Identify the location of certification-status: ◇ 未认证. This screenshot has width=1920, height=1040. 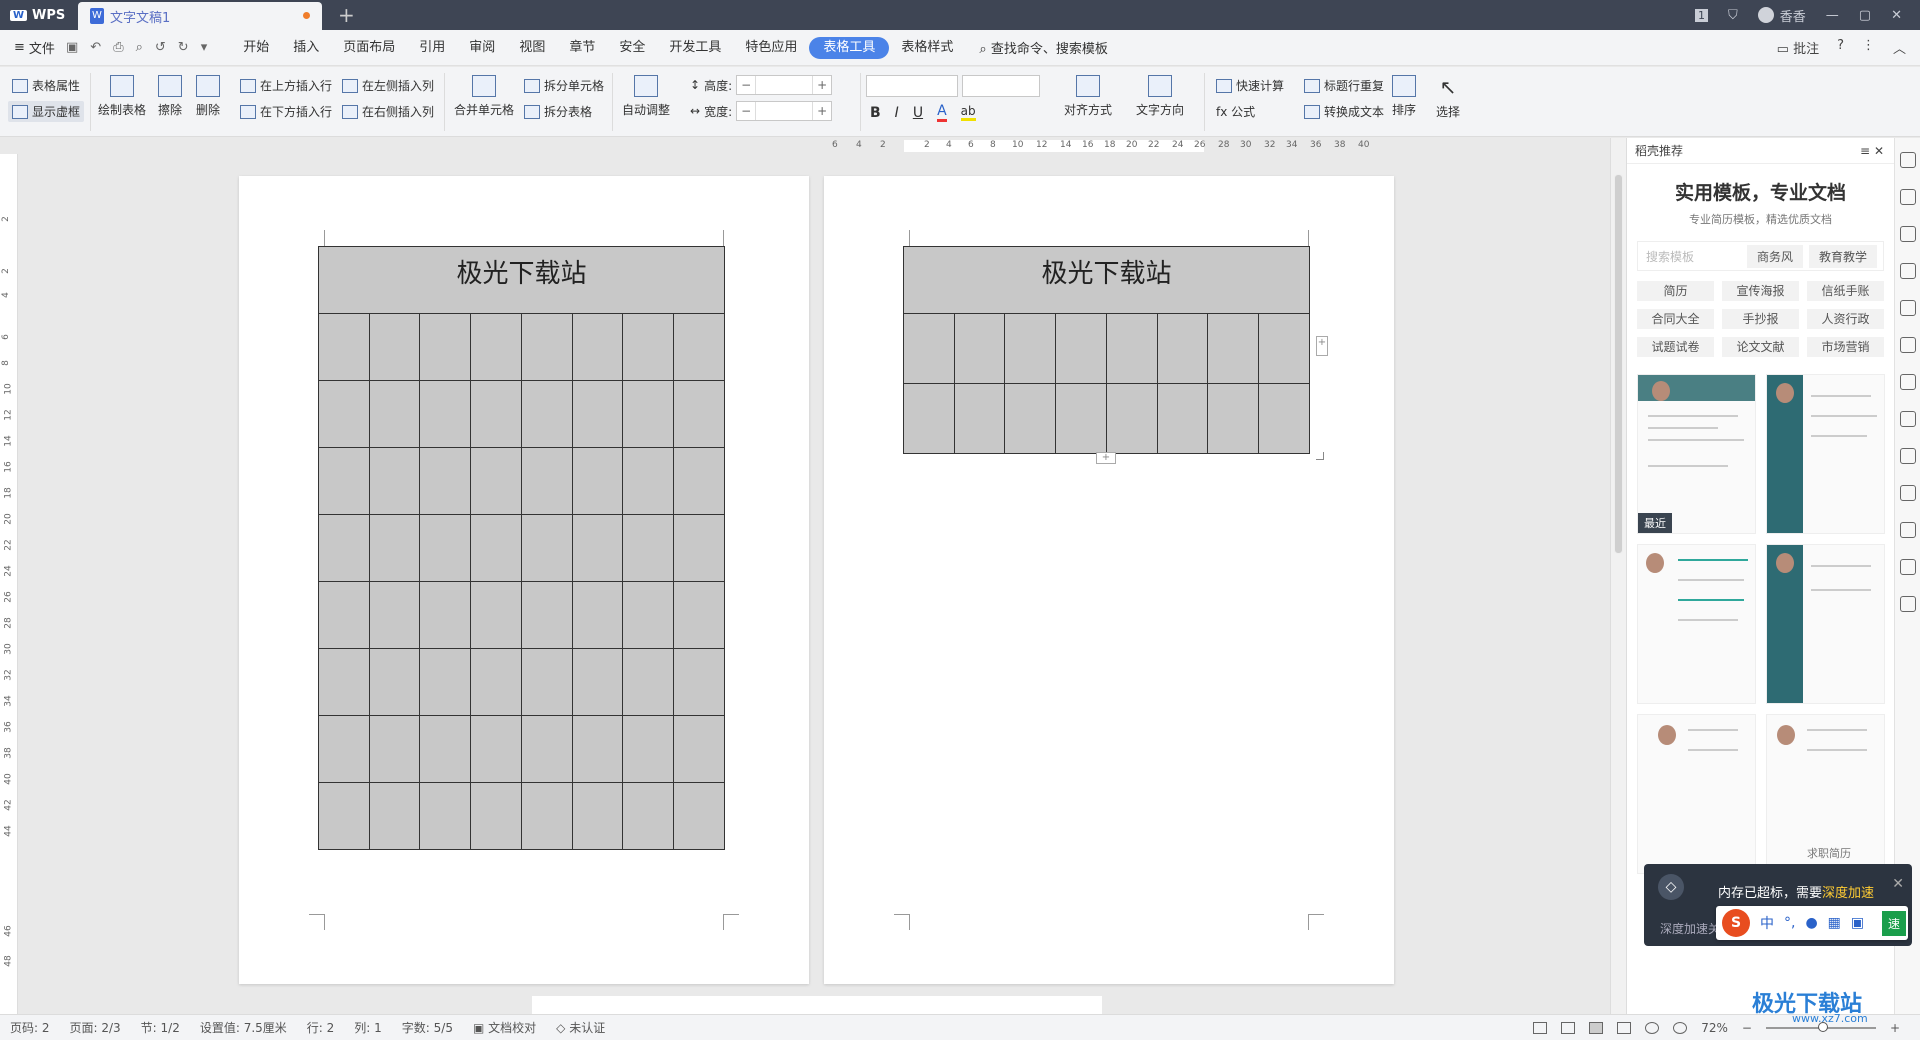
(580, 1027).